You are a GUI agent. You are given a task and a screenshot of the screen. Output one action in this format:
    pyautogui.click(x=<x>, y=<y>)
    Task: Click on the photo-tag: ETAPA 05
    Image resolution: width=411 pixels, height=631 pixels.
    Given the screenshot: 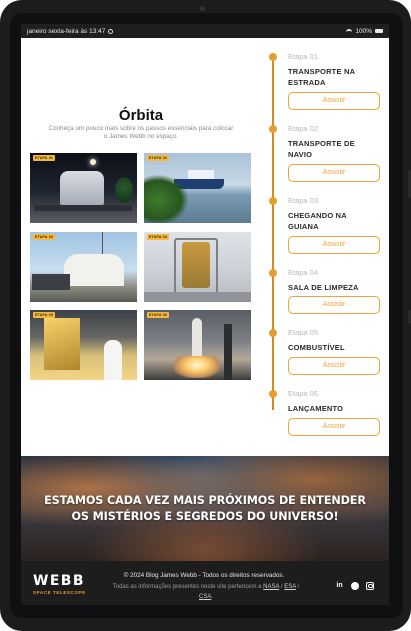 What is the action you would take?
    pyautogui.click(x=44, y=315)
    